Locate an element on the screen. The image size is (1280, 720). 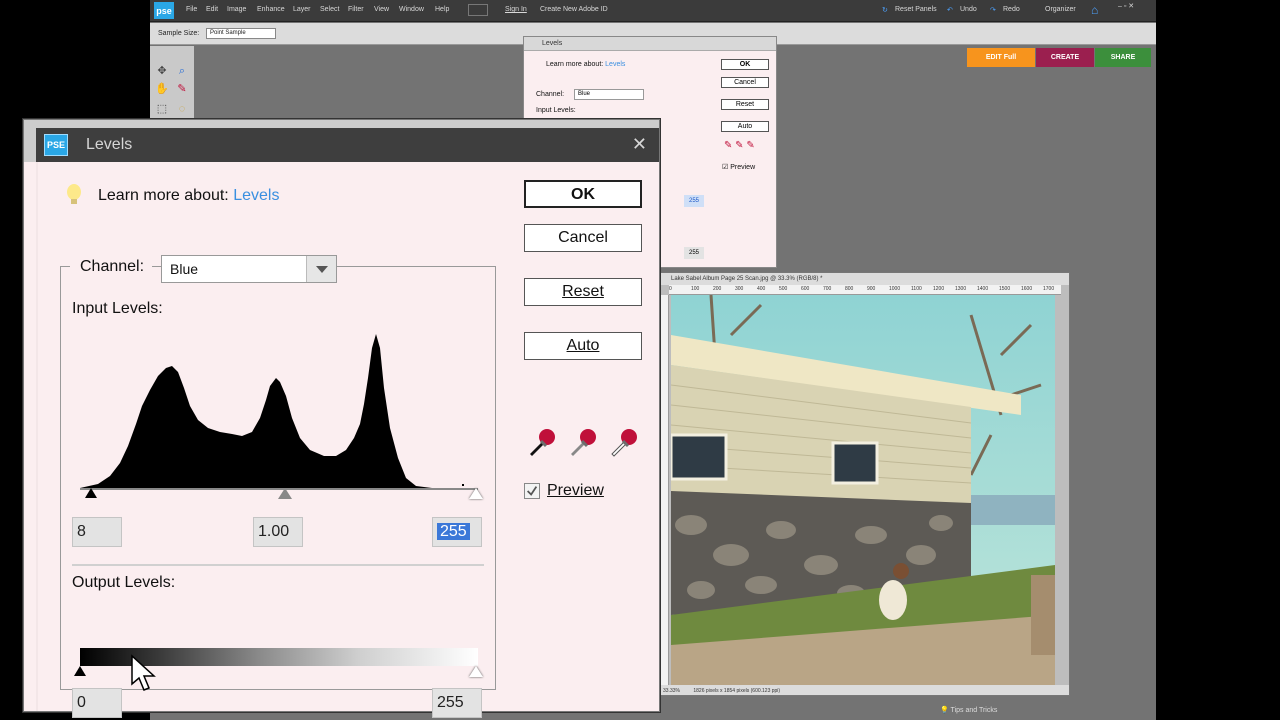
reset-panels-icon: ↻ is located at coordinates (885, 10).